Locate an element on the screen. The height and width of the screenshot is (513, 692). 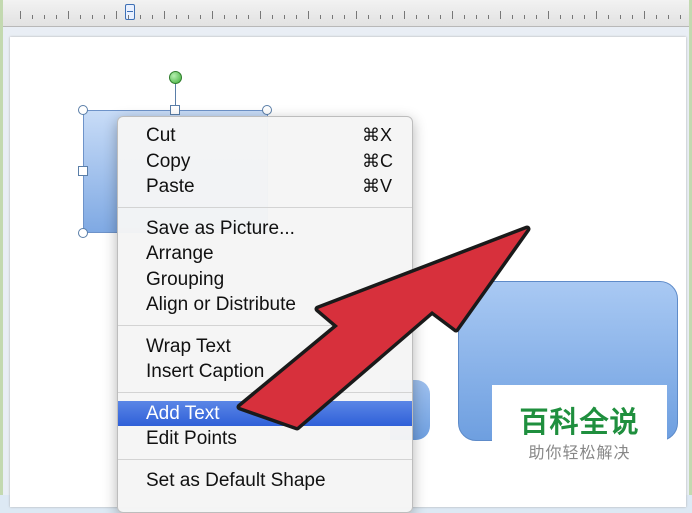
watermark: 百科全说 助你轻松解决 is located at coordinates (579, 425).